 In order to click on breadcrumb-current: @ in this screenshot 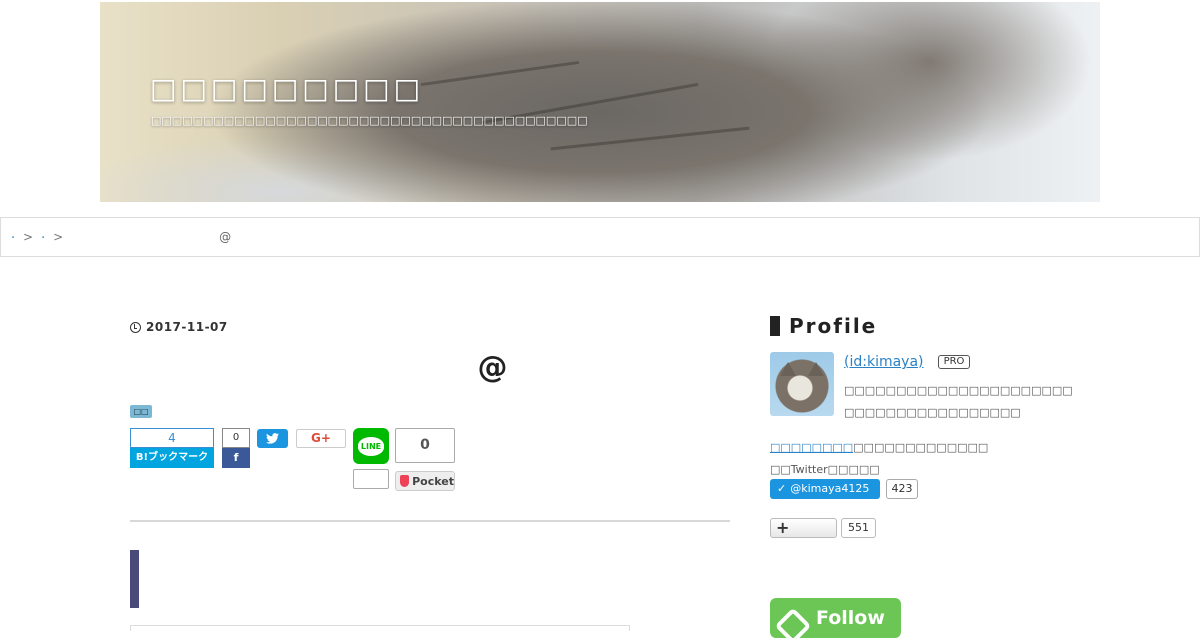, I will do `click(225, 237)`.